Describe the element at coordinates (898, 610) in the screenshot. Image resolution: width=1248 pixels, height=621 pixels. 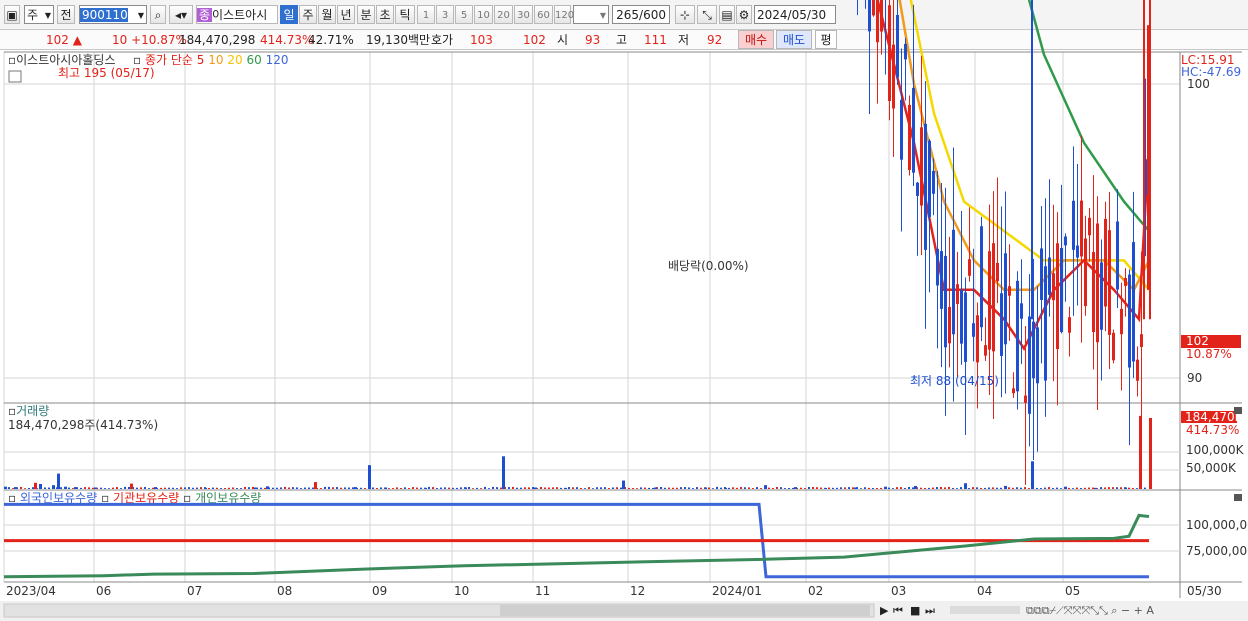
I see `prev-end-icon: ⏮` at that location.